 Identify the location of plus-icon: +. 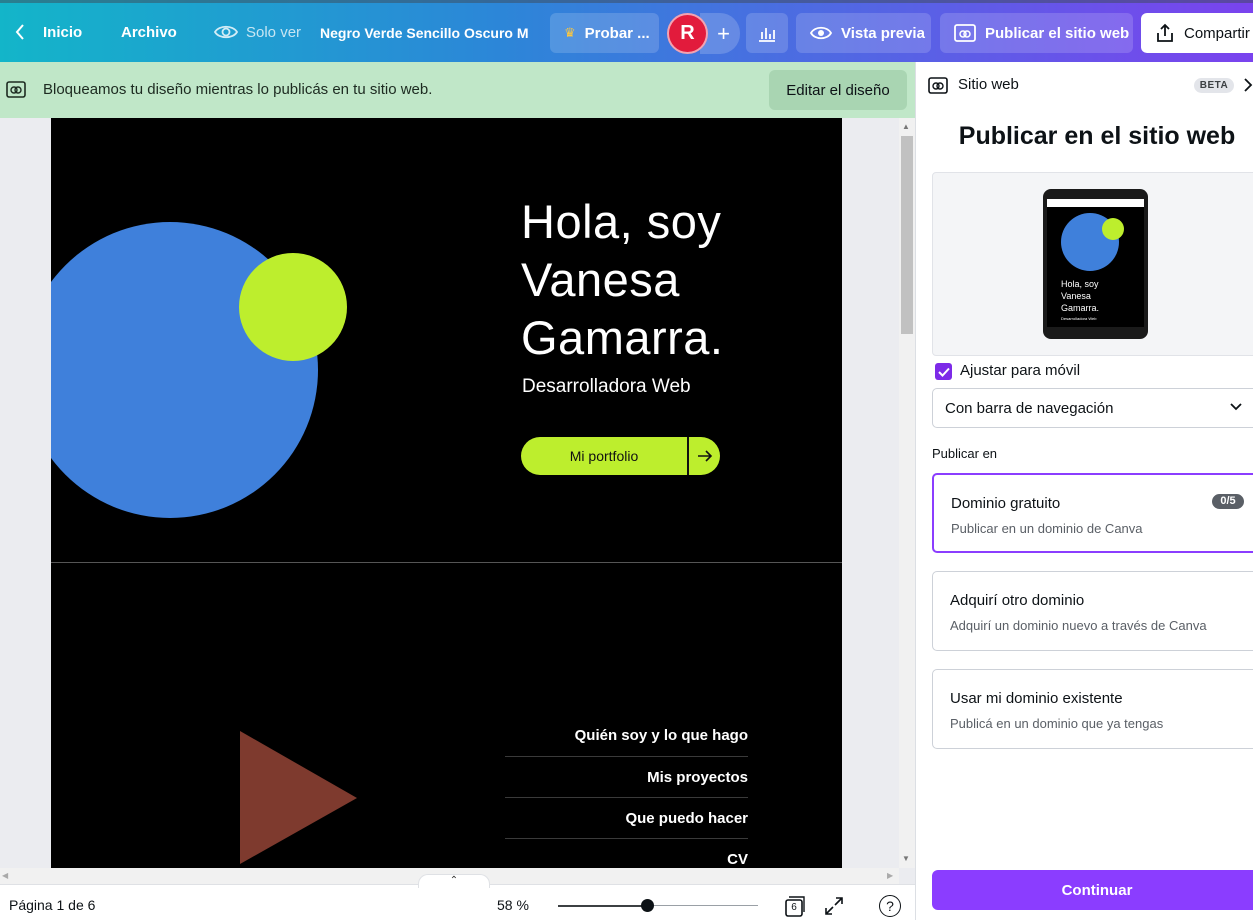
(723, 33).